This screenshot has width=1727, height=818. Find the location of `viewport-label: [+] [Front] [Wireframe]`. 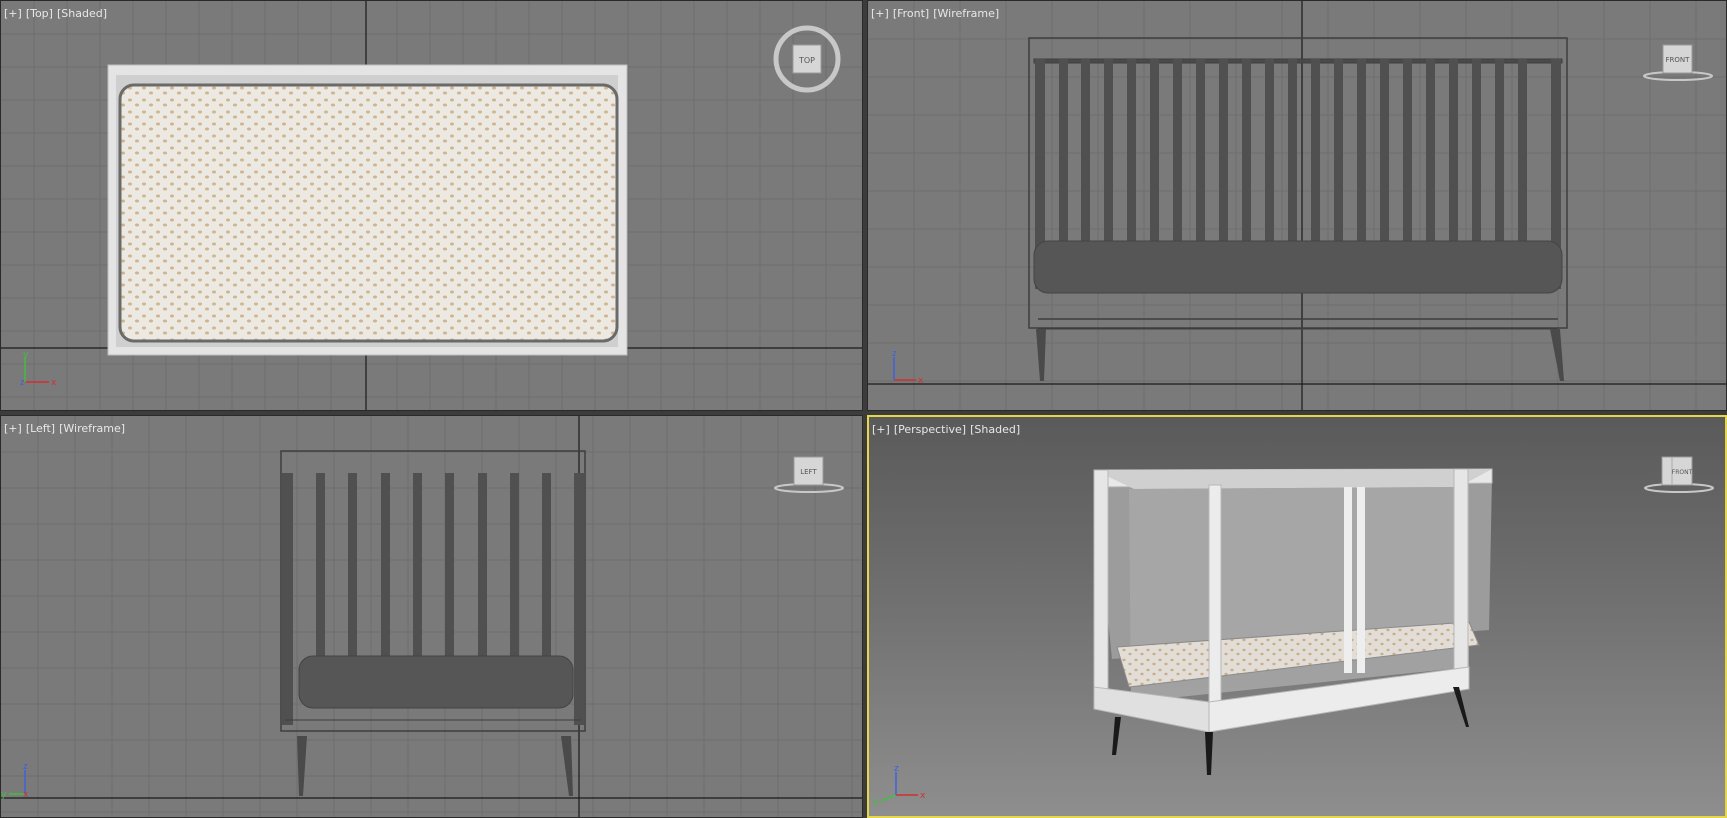

viewport-label: [+] [Front] [Wireframe] is located at coordinates (937, 13).